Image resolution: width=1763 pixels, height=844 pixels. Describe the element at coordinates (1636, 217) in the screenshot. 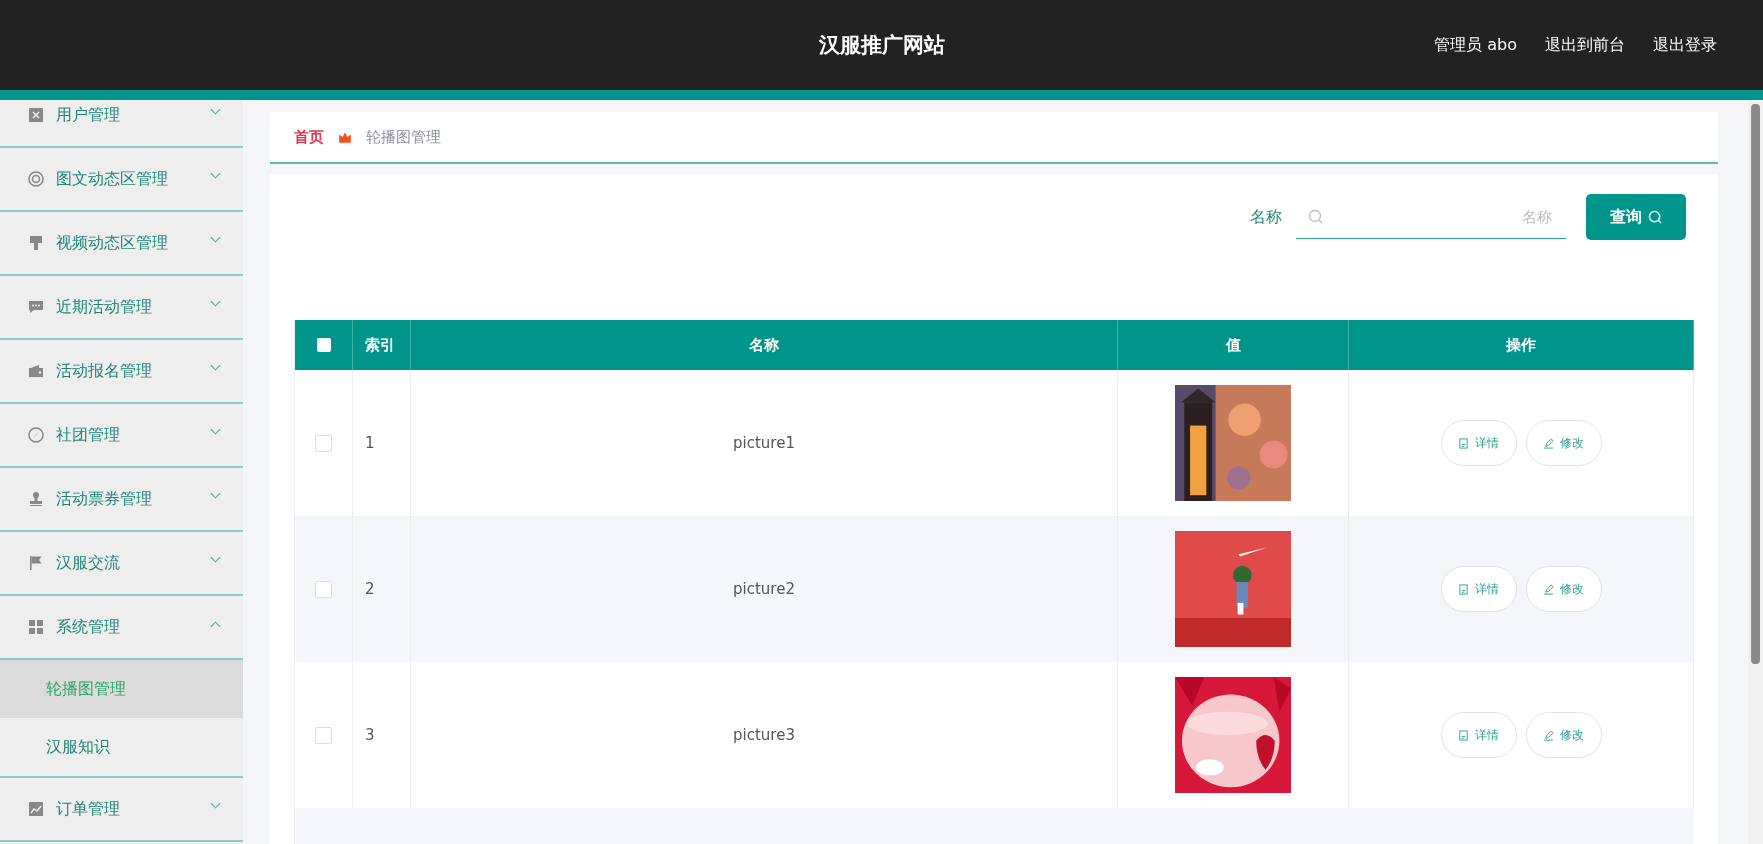

I see `search-button: 查询` at that location.